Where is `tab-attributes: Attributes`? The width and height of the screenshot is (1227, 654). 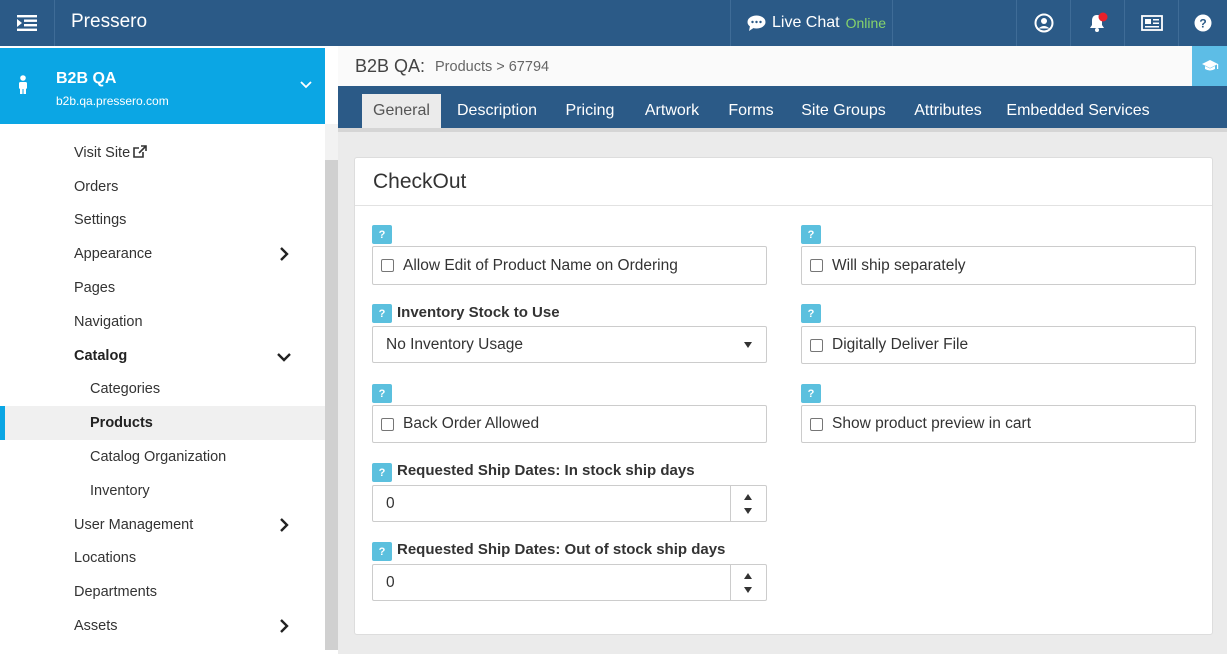
tab-attributes: Attributes is located at coordinates (948, 111).